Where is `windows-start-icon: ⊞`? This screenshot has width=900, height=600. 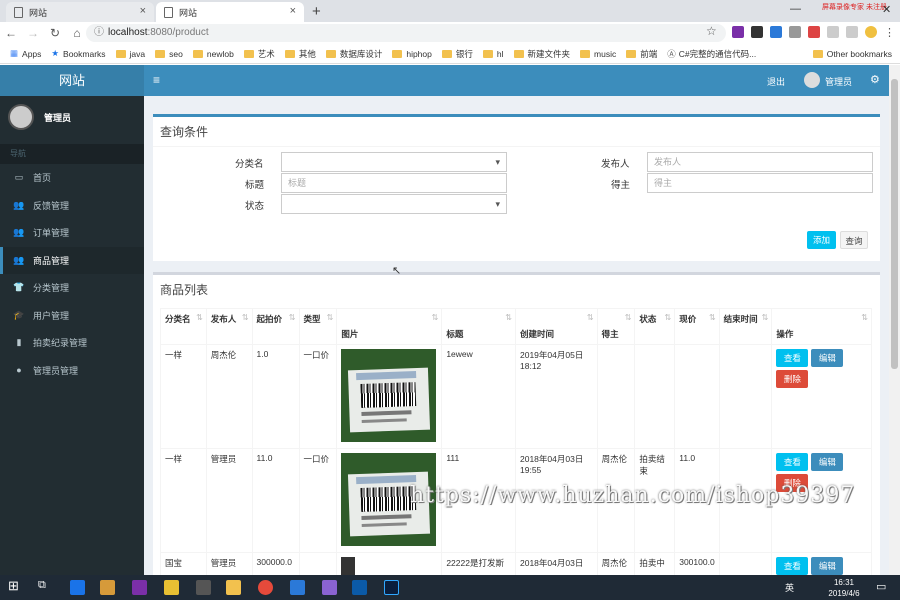 windows-start-icon: ⊞ is located at coordinates (15, 585).